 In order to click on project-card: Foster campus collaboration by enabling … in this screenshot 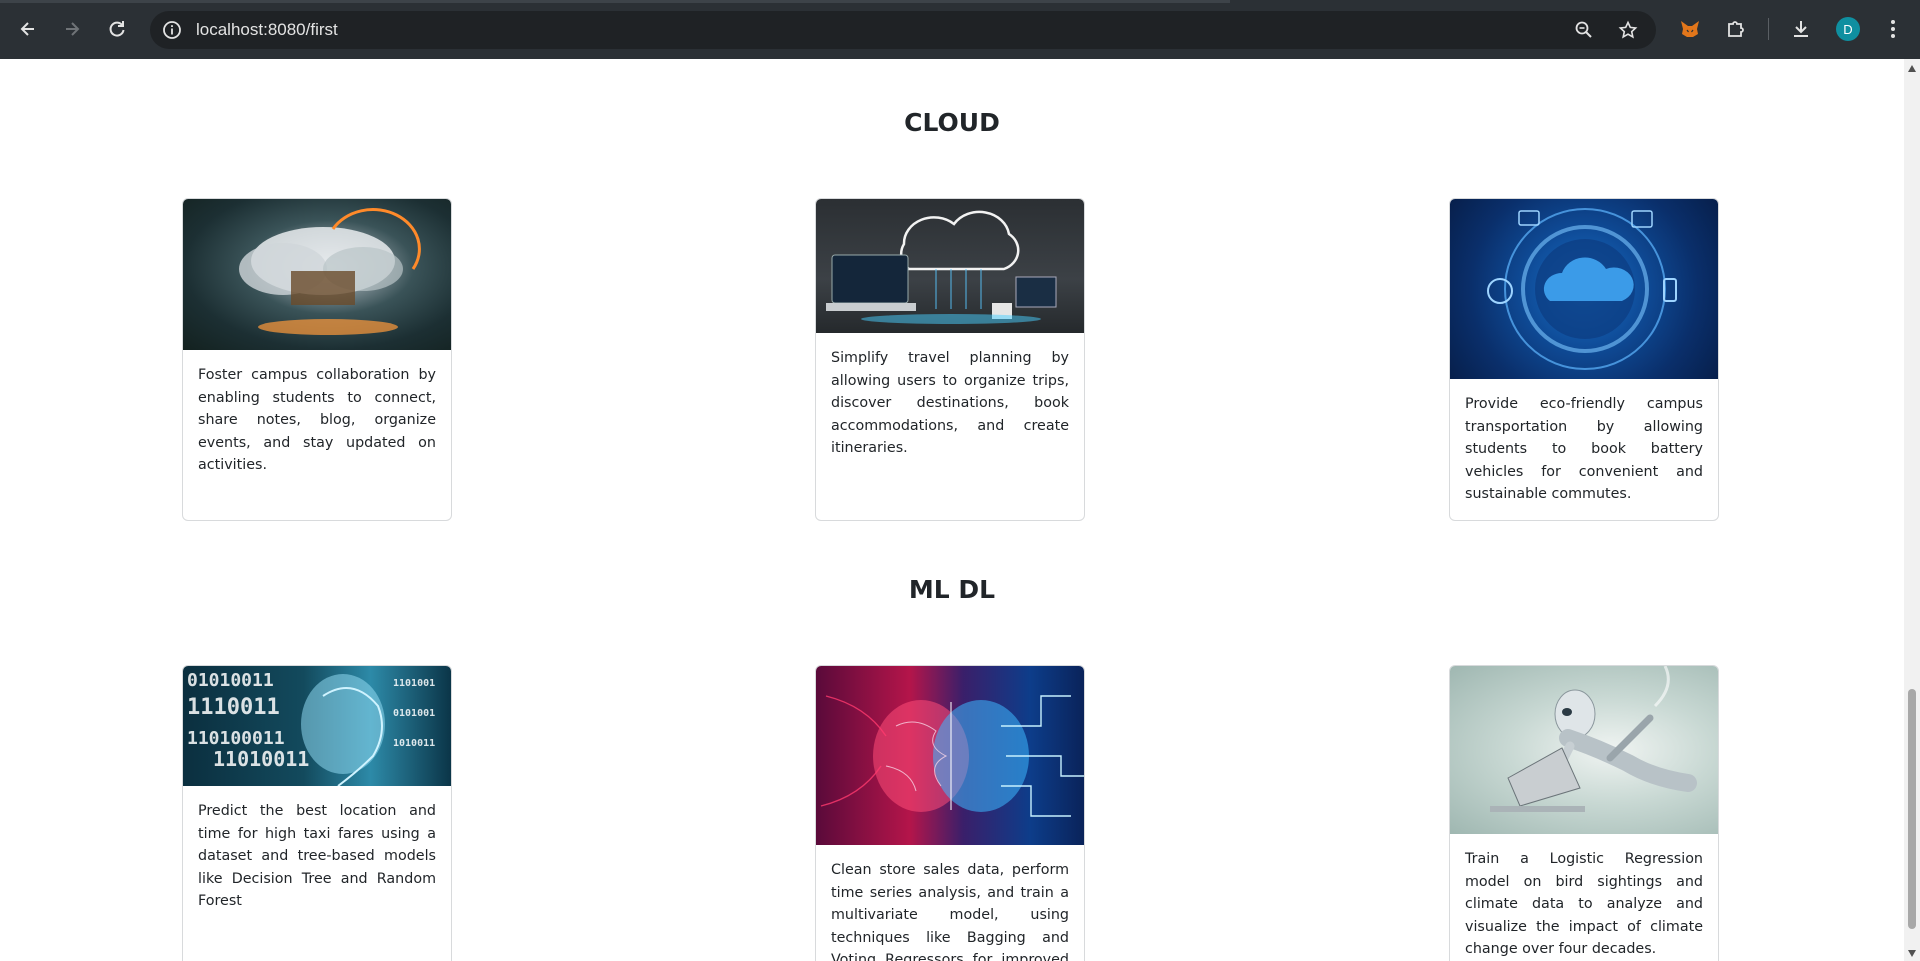, I will do `click(317, 359)`.